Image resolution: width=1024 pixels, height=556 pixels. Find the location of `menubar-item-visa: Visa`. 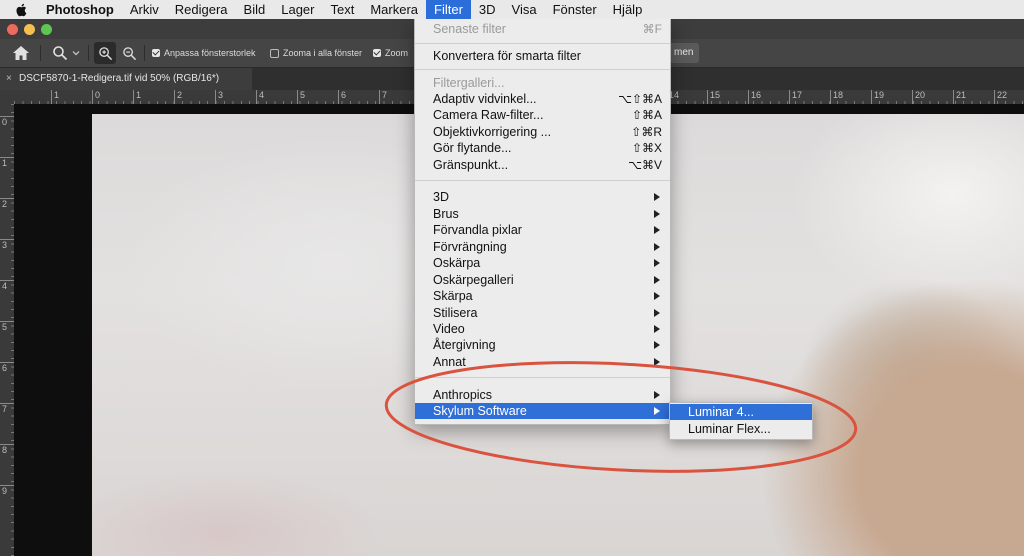

menubar-item-visa: Visa is located at coordinates (524, 9).